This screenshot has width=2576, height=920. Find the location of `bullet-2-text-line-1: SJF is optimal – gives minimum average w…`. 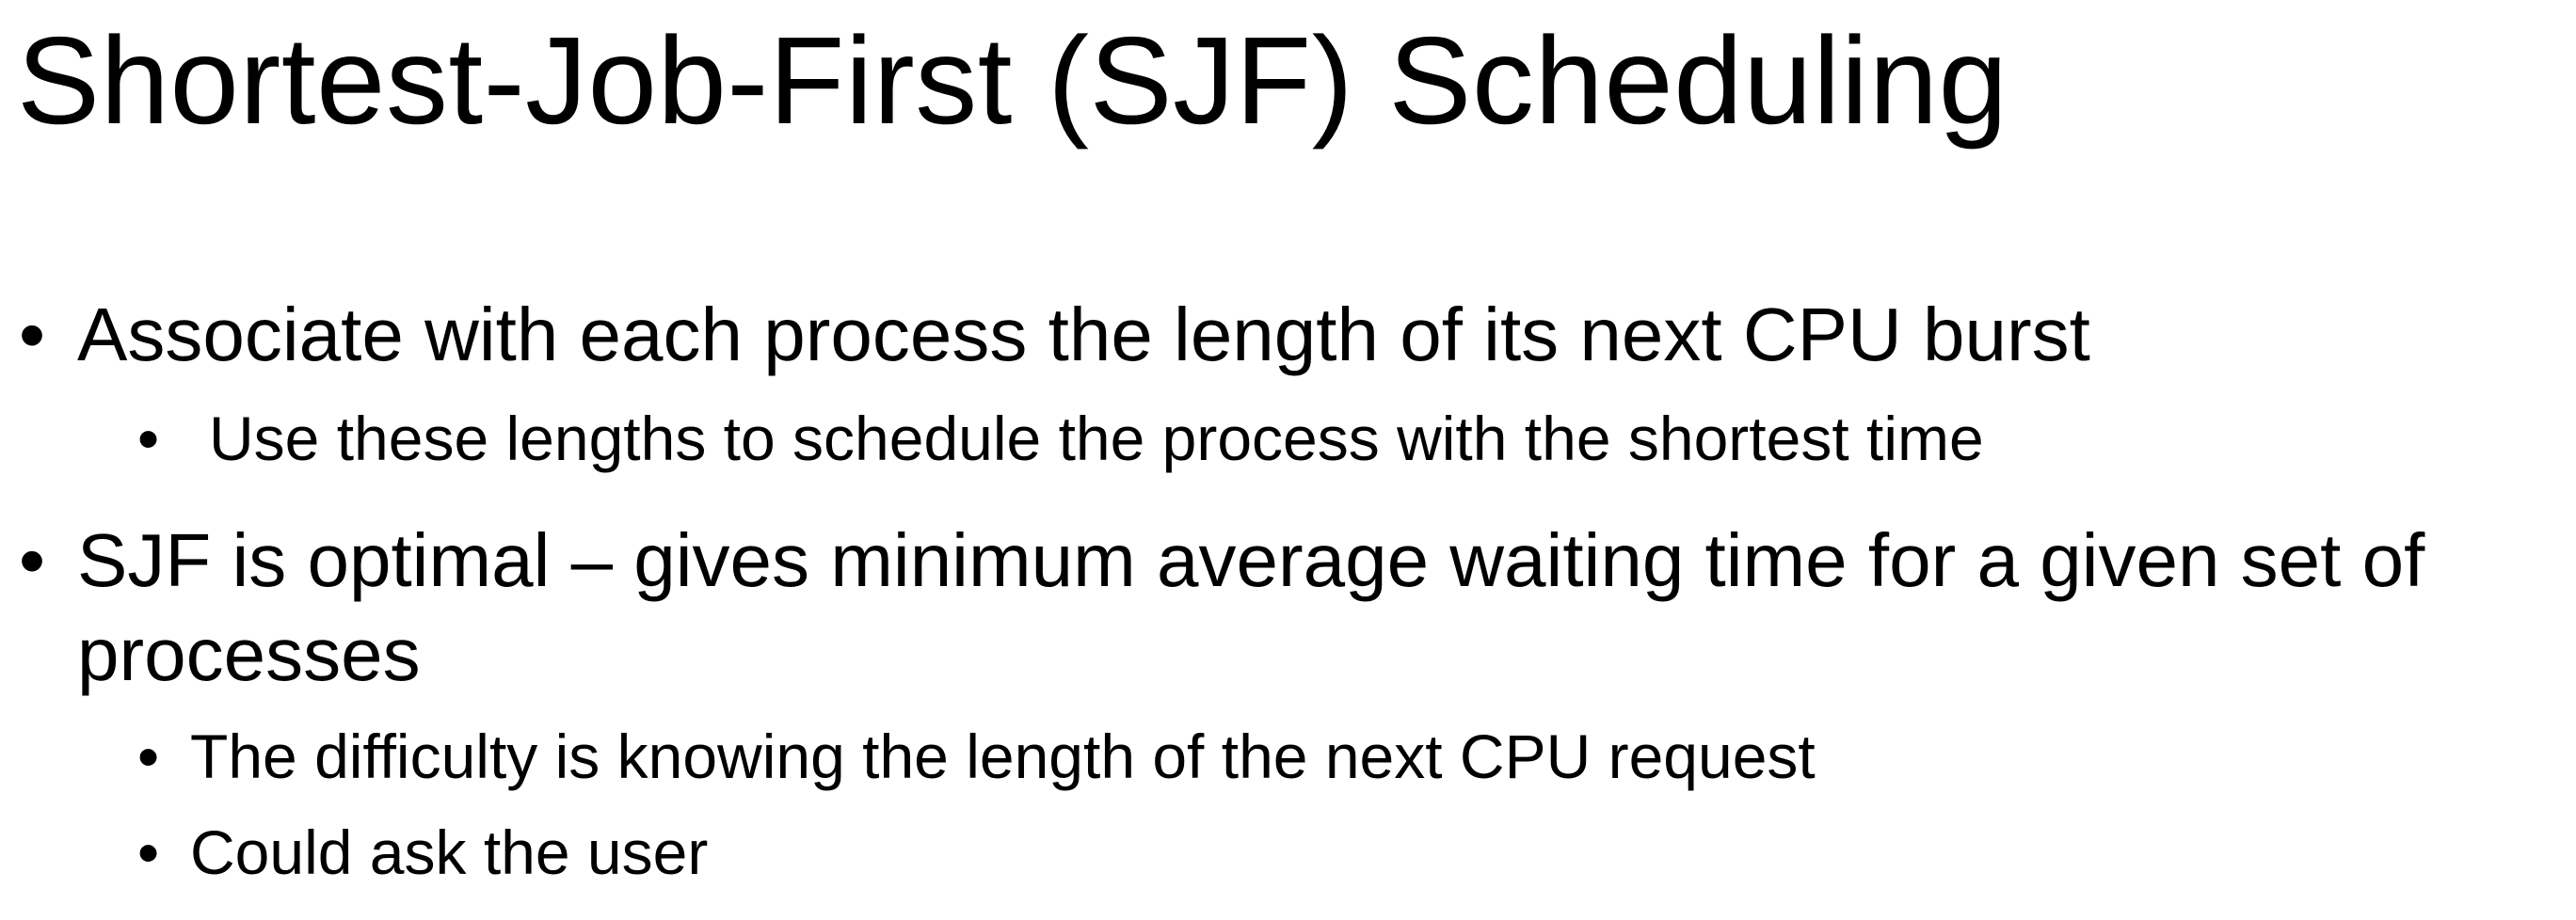

bullet-2-text-line-1: SJF is optimal – gives minimum average w… is located at coordinates (1251, 560).